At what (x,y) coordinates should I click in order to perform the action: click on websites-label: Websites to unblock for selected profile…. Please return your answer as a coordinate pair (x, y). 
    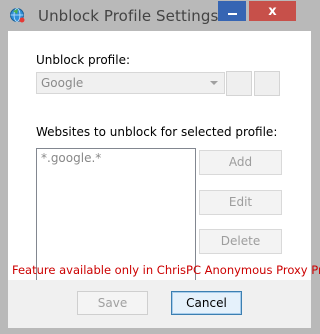
    Looking at the image, I should click on (157, 132).